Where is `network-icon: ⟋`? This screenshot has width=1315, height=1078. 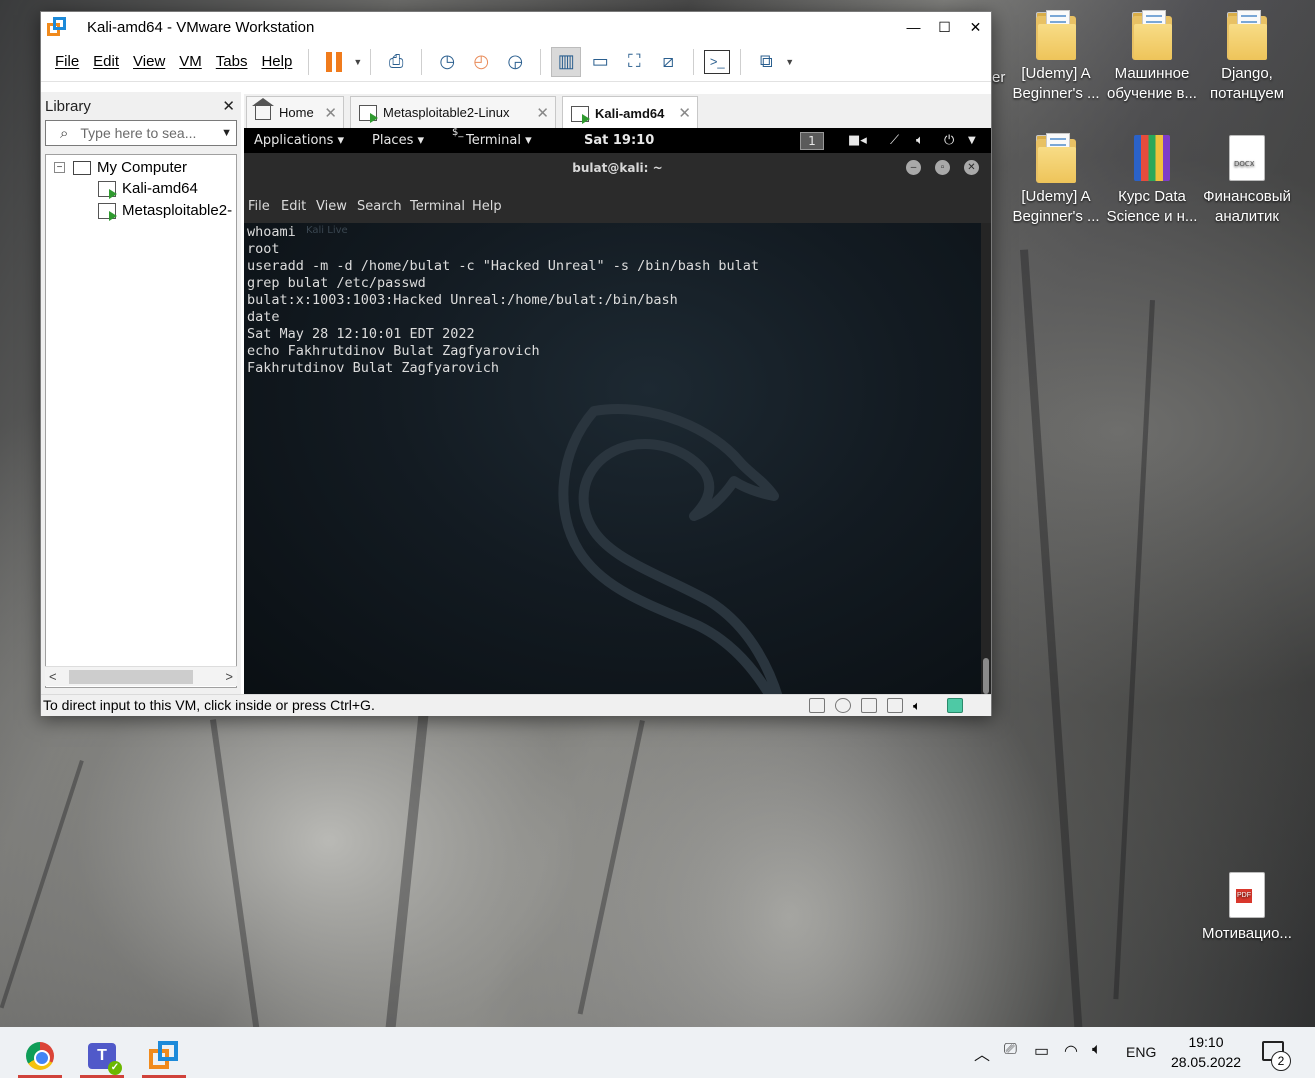
network-icon: ⟋ is located at coordinates (894, 140).